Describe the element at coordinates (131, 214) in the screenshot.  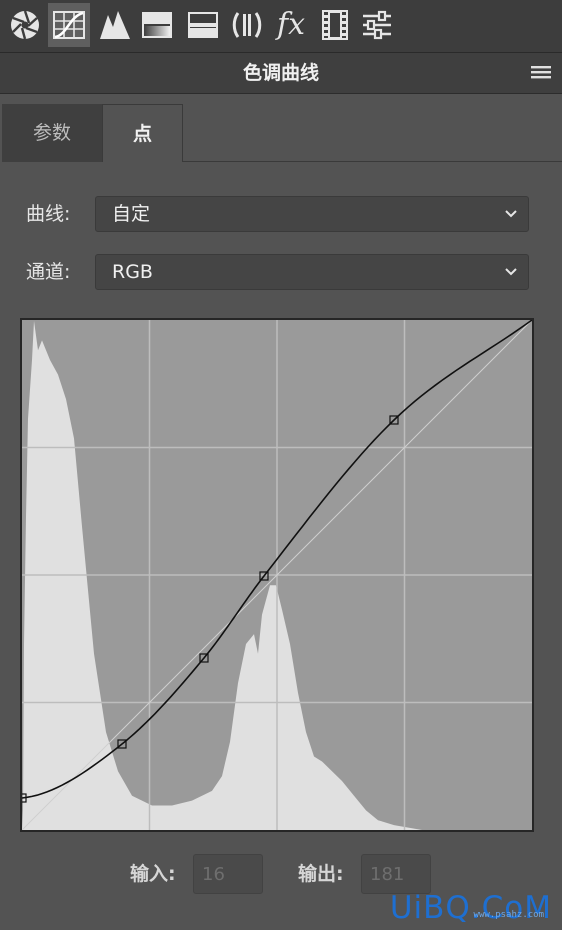
I see `curve-preset-value: 自定` at that location.